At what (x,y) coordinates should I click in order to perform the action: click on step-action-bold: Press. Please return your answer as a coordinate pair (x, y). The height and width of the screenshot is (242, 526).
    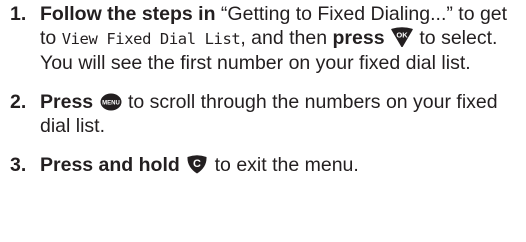
    Looking at the image, I should click on (67, 102).